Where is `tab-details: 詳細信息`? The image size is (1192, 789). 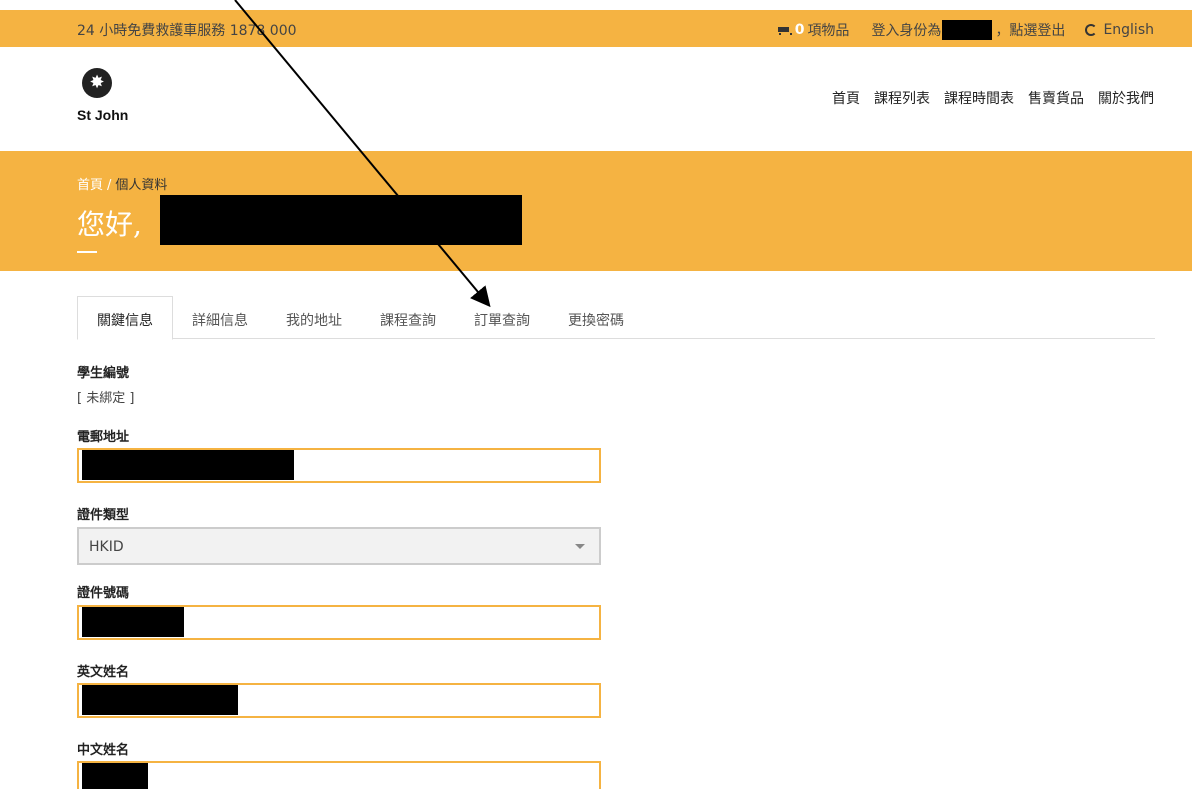 tab-details: 詳細信息 is located at coordinates (220, 317).